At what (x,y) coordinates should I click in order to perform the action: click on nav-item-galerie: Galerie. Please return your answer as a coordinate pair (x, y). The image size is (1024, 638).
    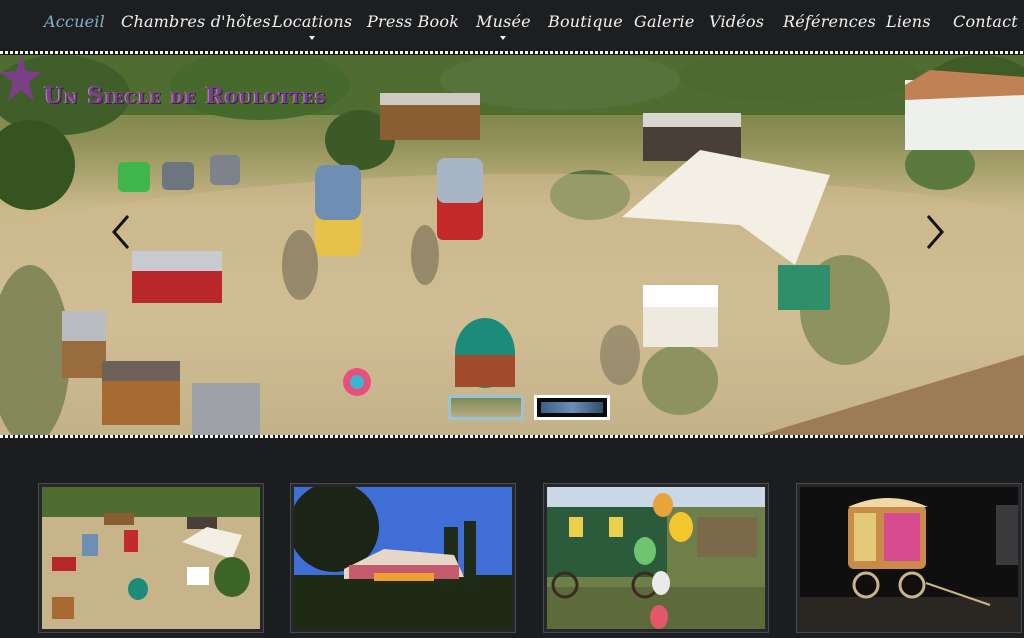
    Looking at the image, I should click on (664, 25).